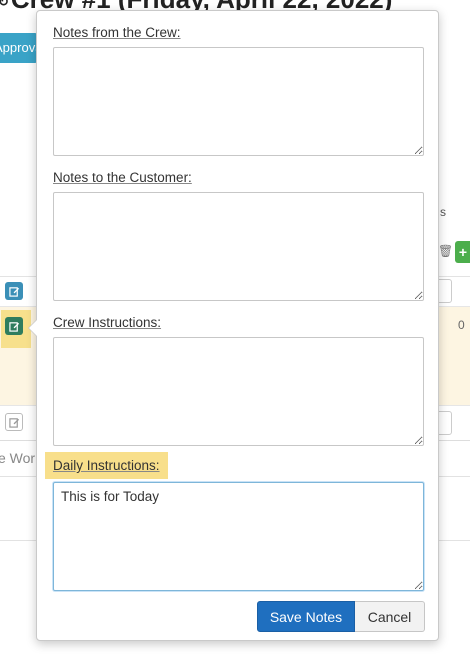 This screenshot has width=470, height=665. Describe the element at coordinates (18, 458) in the screenshot. I see `work-label: e Wor` at that location.